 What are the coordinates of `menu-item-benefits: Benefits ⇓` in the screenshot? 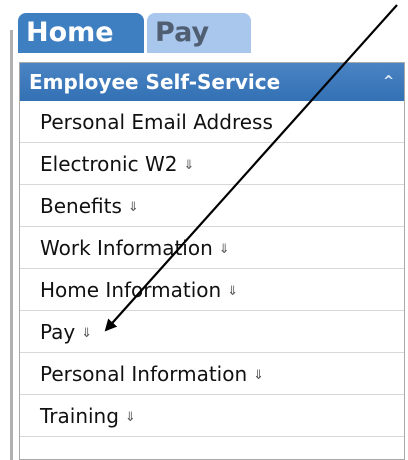 It's located at (212, 206).